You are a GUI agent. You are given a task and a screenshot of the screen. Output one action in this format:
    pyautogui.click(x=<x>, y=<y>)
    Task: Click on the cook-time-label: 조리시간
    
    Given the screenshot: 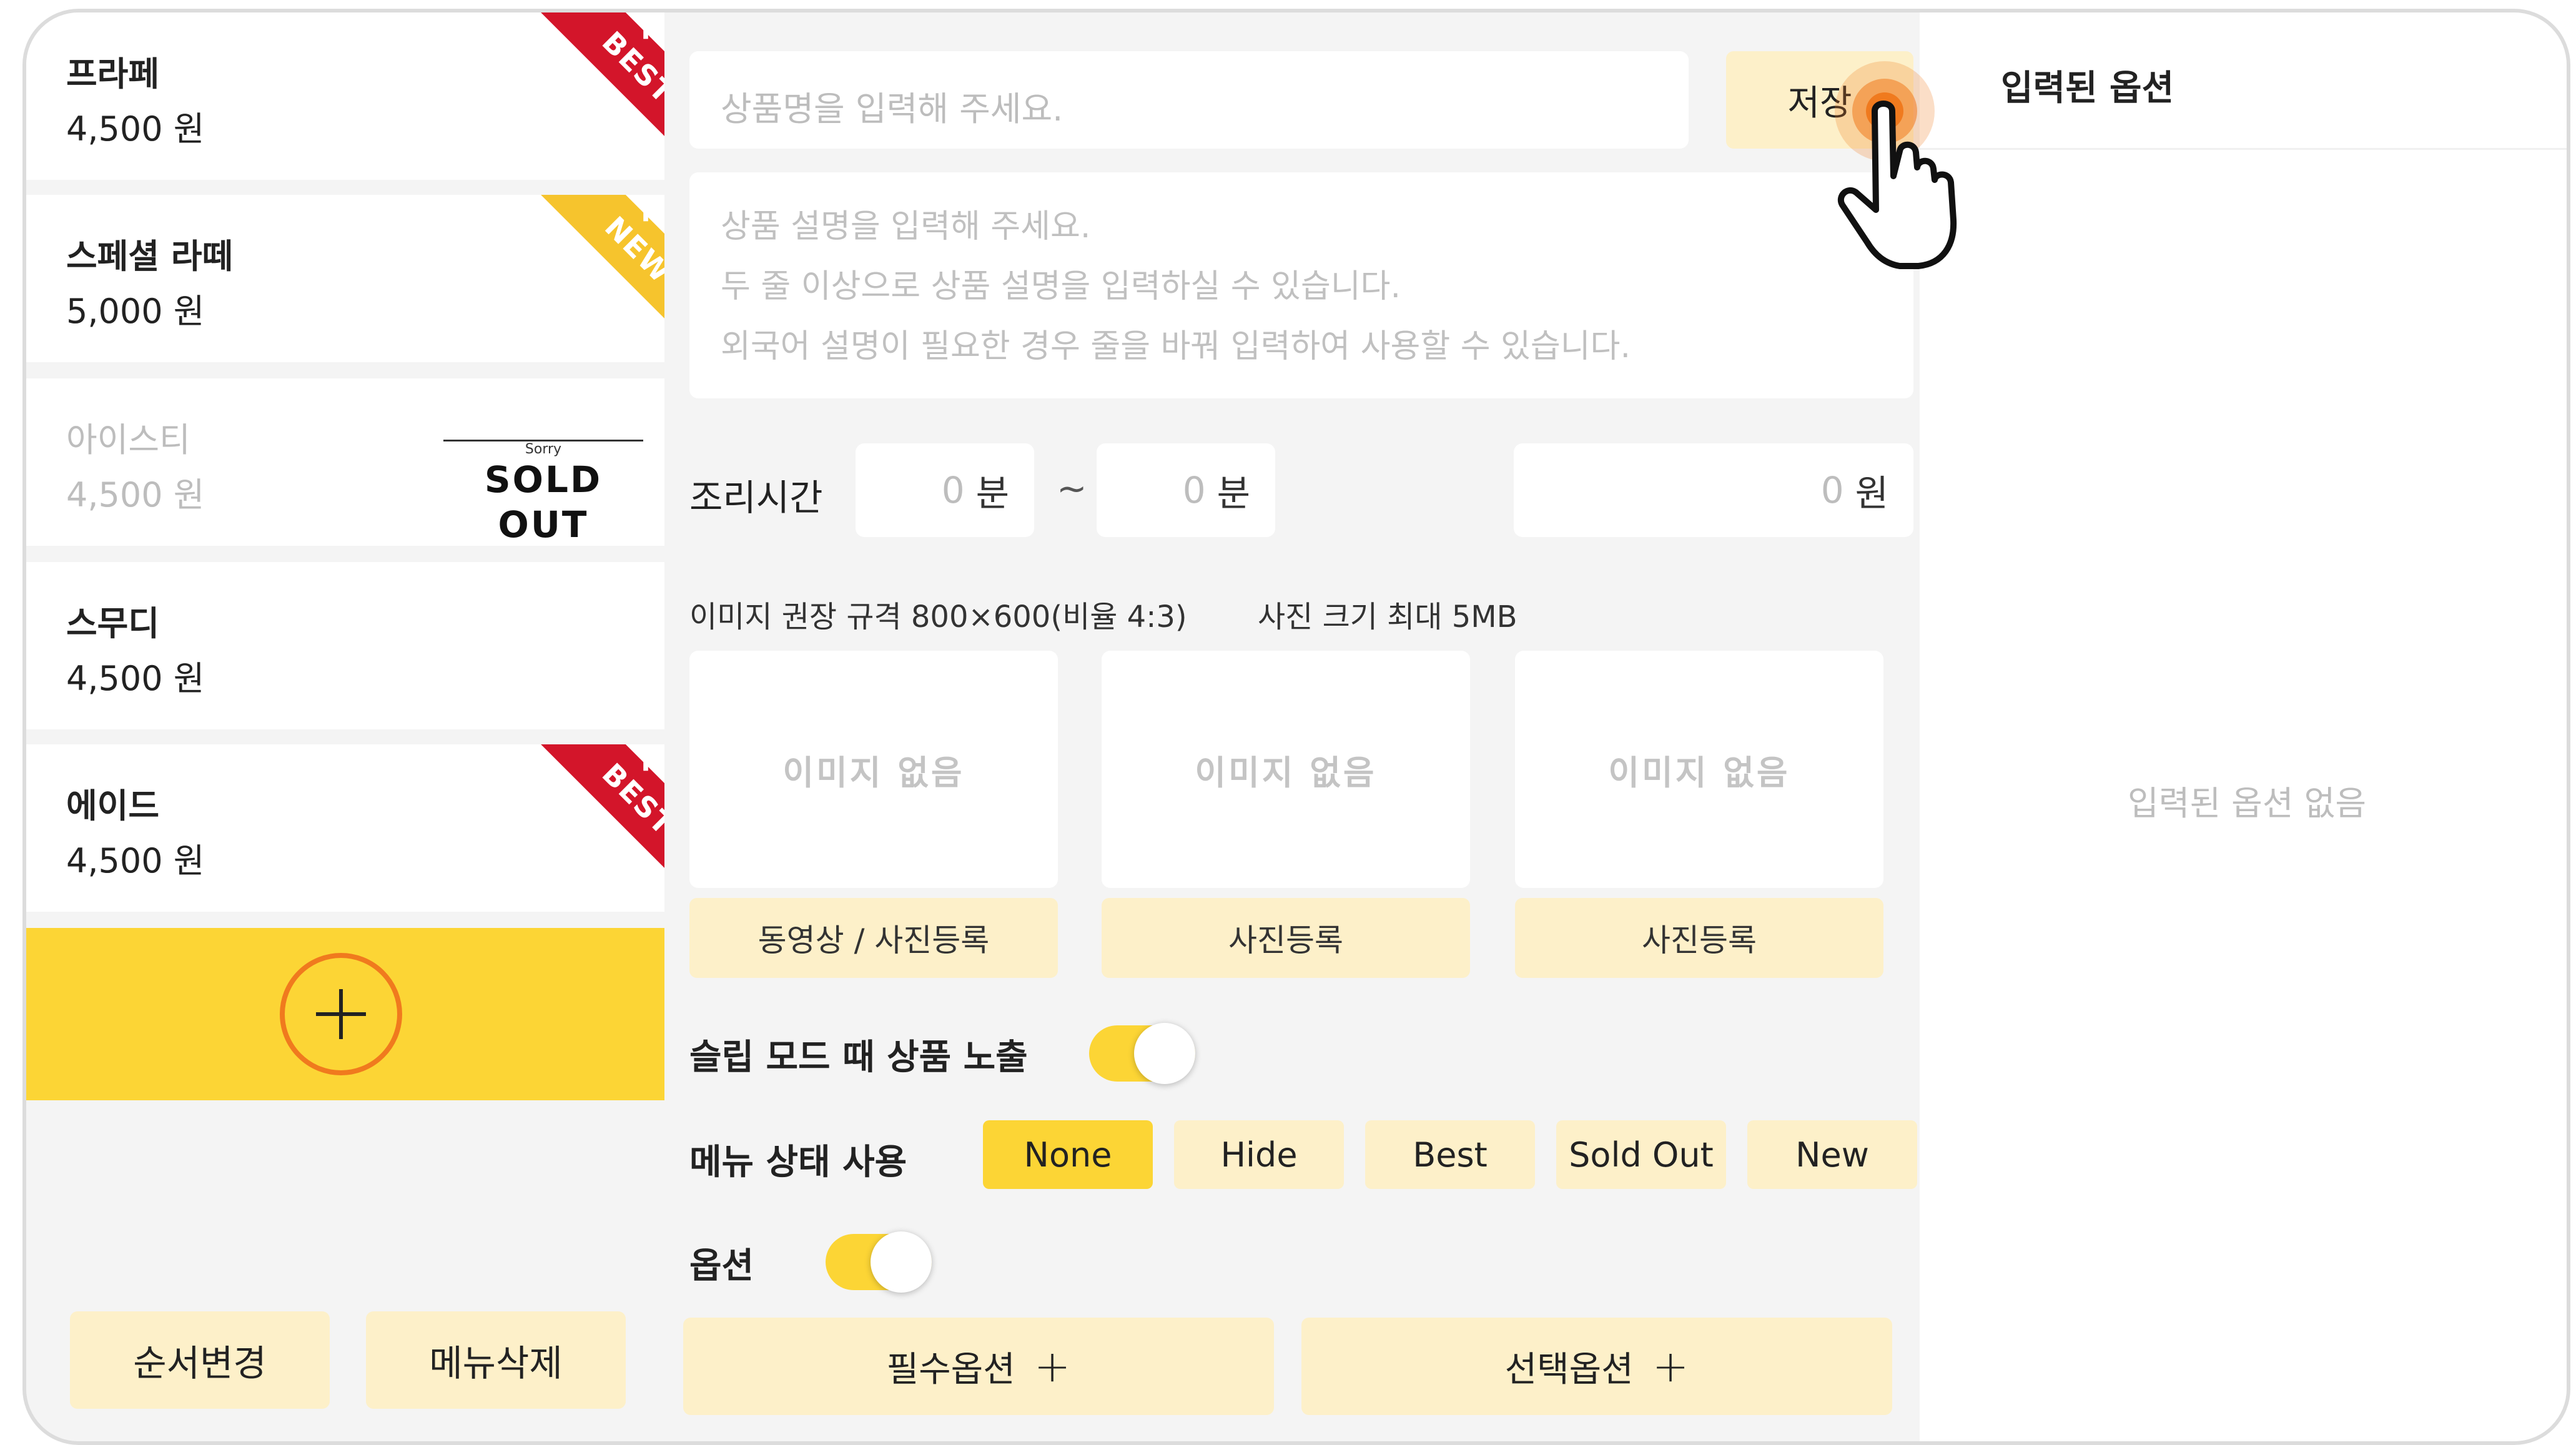 What is the action you would take?
    pyautogui.click(x=756, y=498)
    